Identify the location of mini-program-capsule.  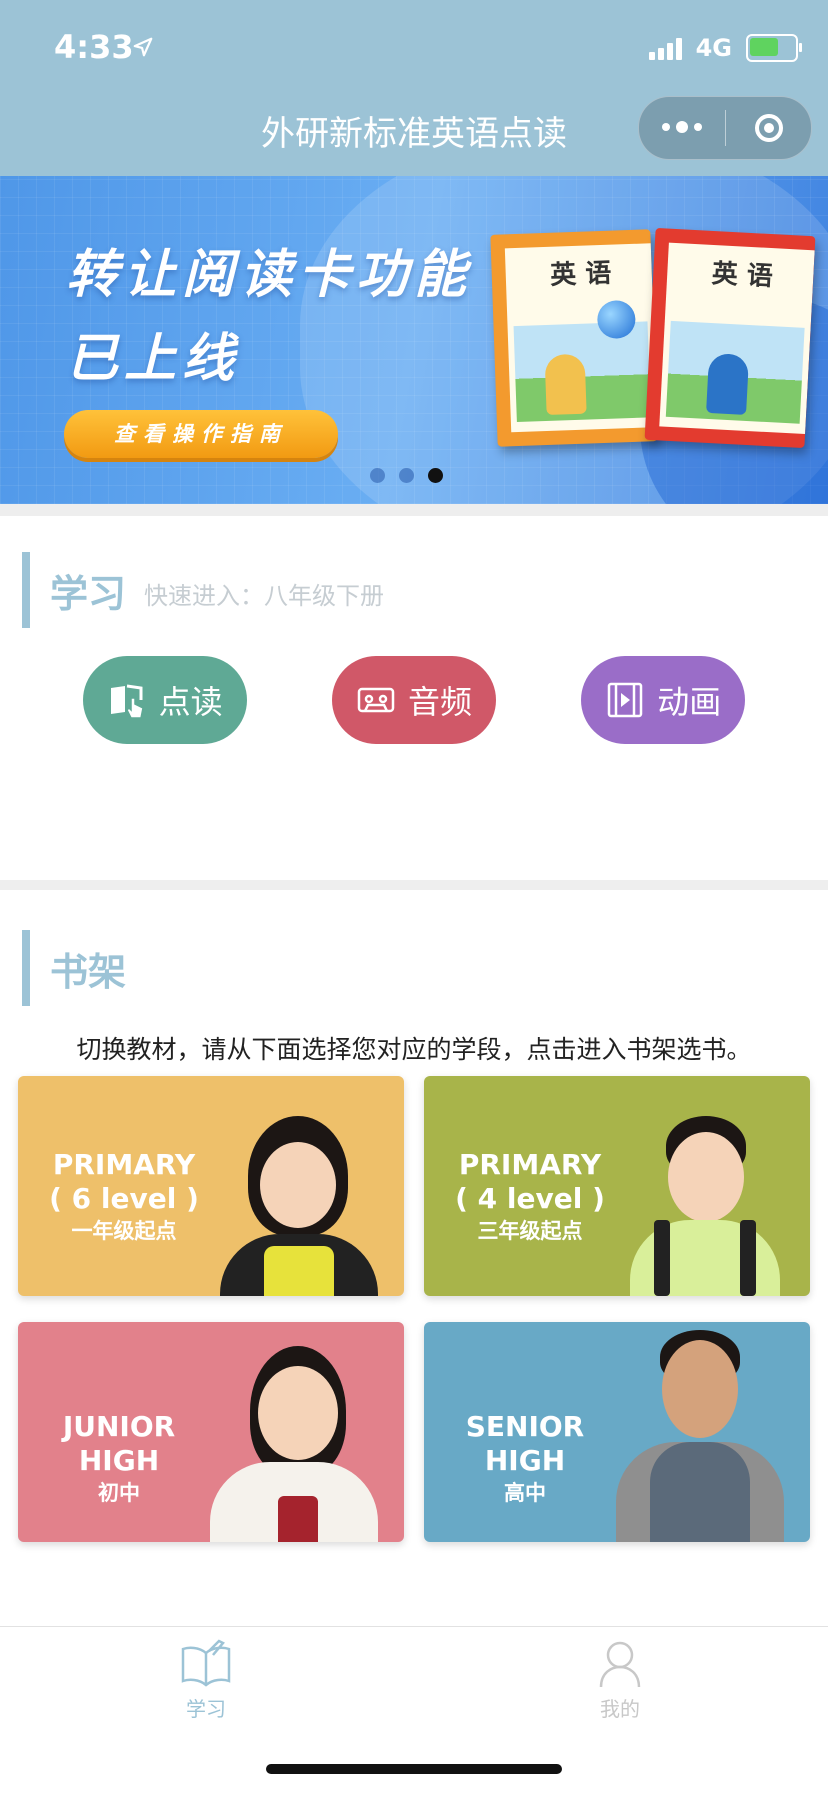
(725, 128).